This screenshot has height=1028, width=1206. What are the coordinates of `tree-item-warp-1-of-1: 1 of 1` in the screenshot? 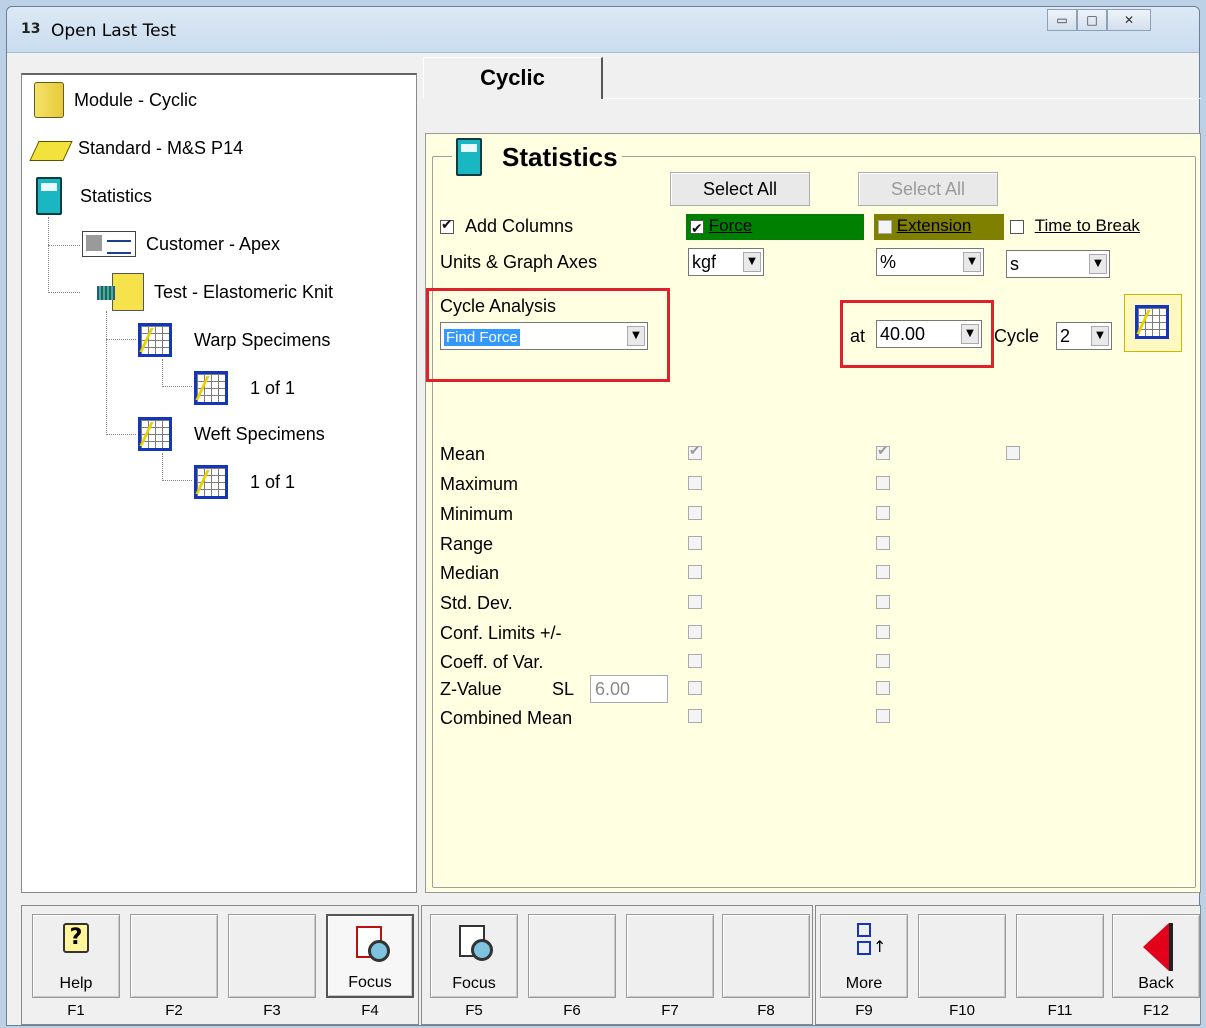 It's located at (244, 388).